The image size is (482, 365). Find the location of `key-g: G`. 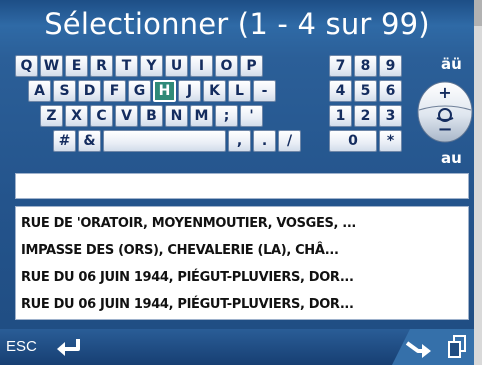

key-g: G is located at coordinates (139, 91).